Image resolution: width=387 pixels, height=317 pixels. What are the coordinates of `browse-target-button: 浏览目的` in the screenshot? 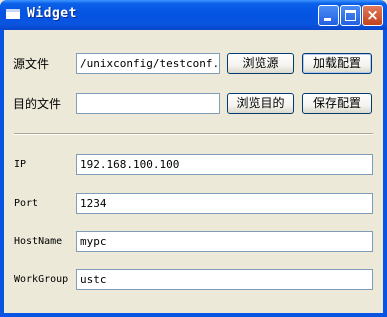 It's located at (260, 103).